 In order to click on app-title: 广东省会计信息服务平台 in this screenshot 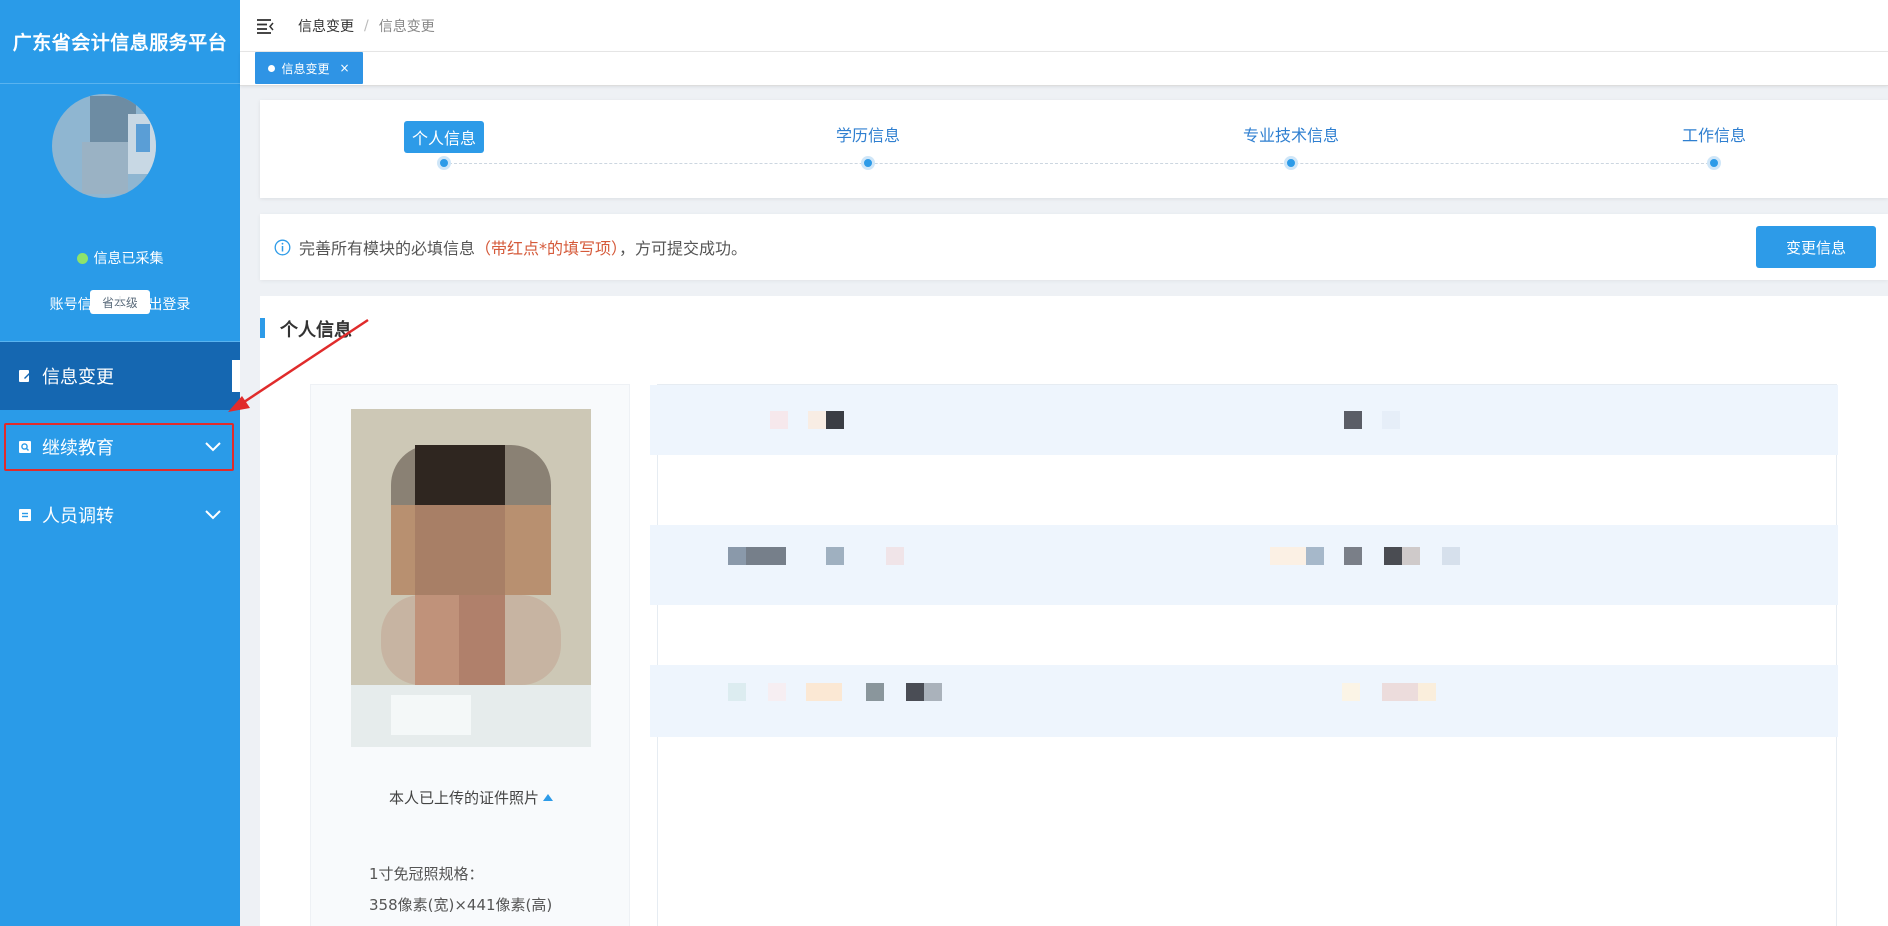, I will do `click(120, 43)`.